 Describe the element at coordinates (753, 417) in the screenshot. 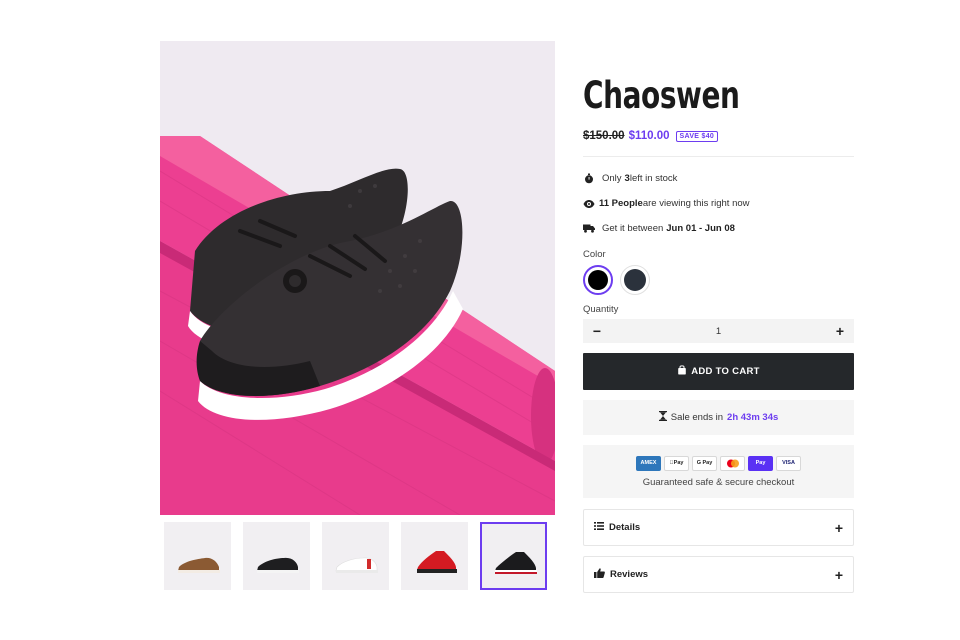

I see `sale-timer: 2h 43m 34s` at that location.